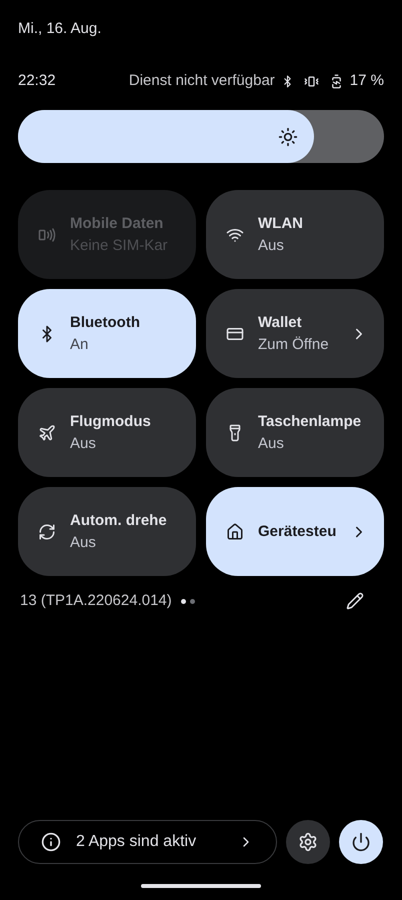 The image size is (402, 900). I want to click on quick-setting-tile: WLAN Aus, so click(295, 234).